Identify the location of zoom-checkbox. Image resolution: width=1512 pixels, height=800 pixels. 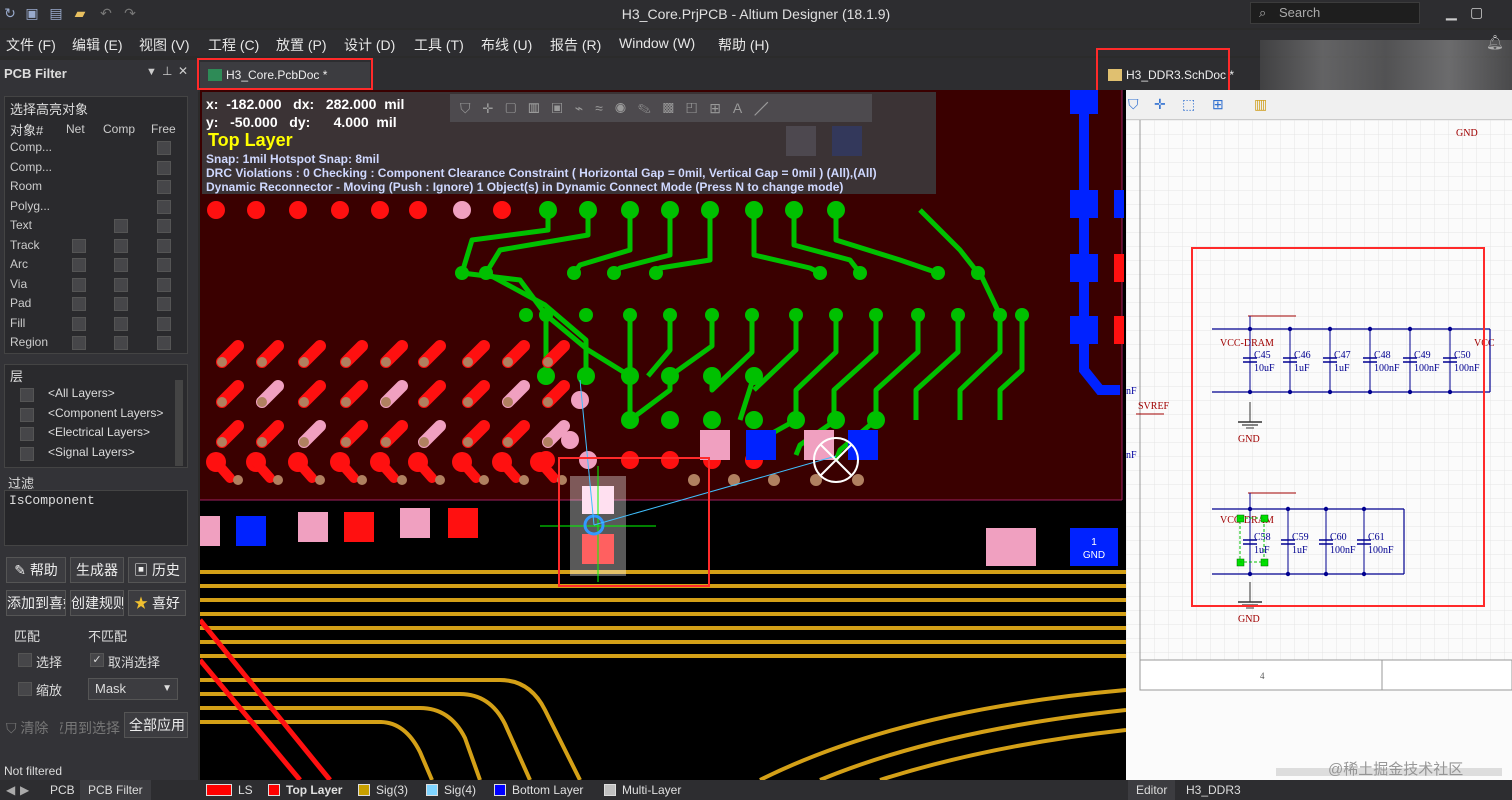
(25, 689).